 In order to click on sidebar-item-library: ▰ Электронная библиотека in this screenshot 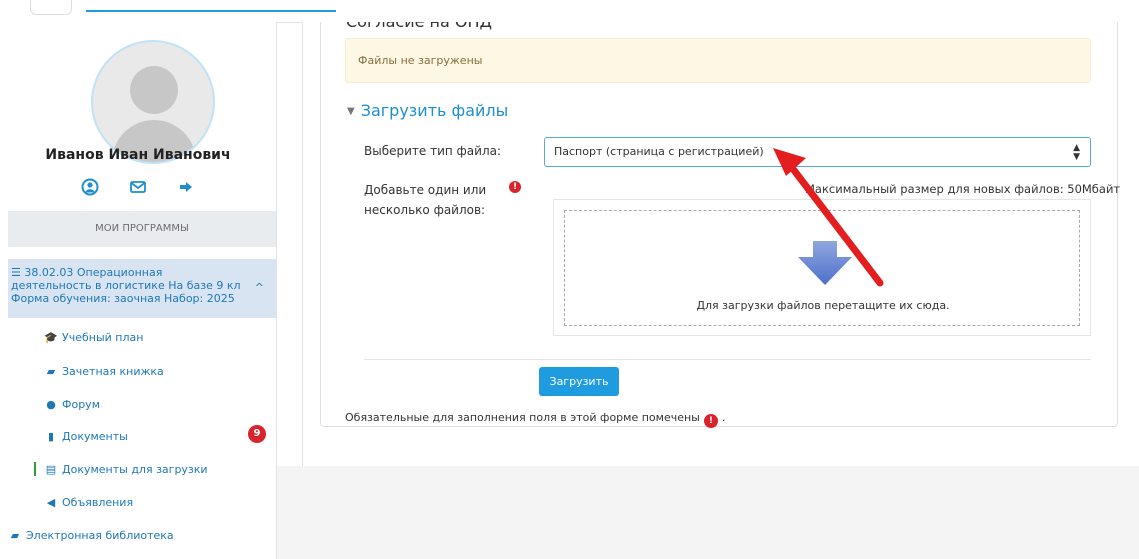, I will do `click(91, 535)`.